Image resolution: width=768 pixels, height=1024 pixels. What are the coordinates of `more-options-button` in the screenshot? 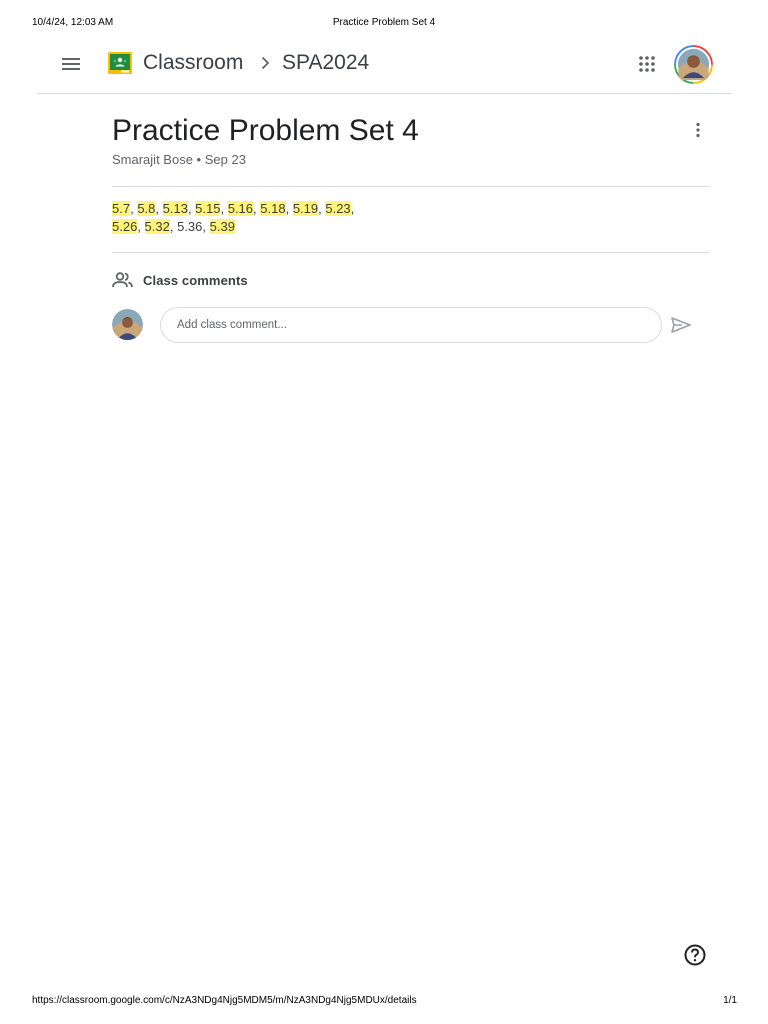 It's located at (698, 130).